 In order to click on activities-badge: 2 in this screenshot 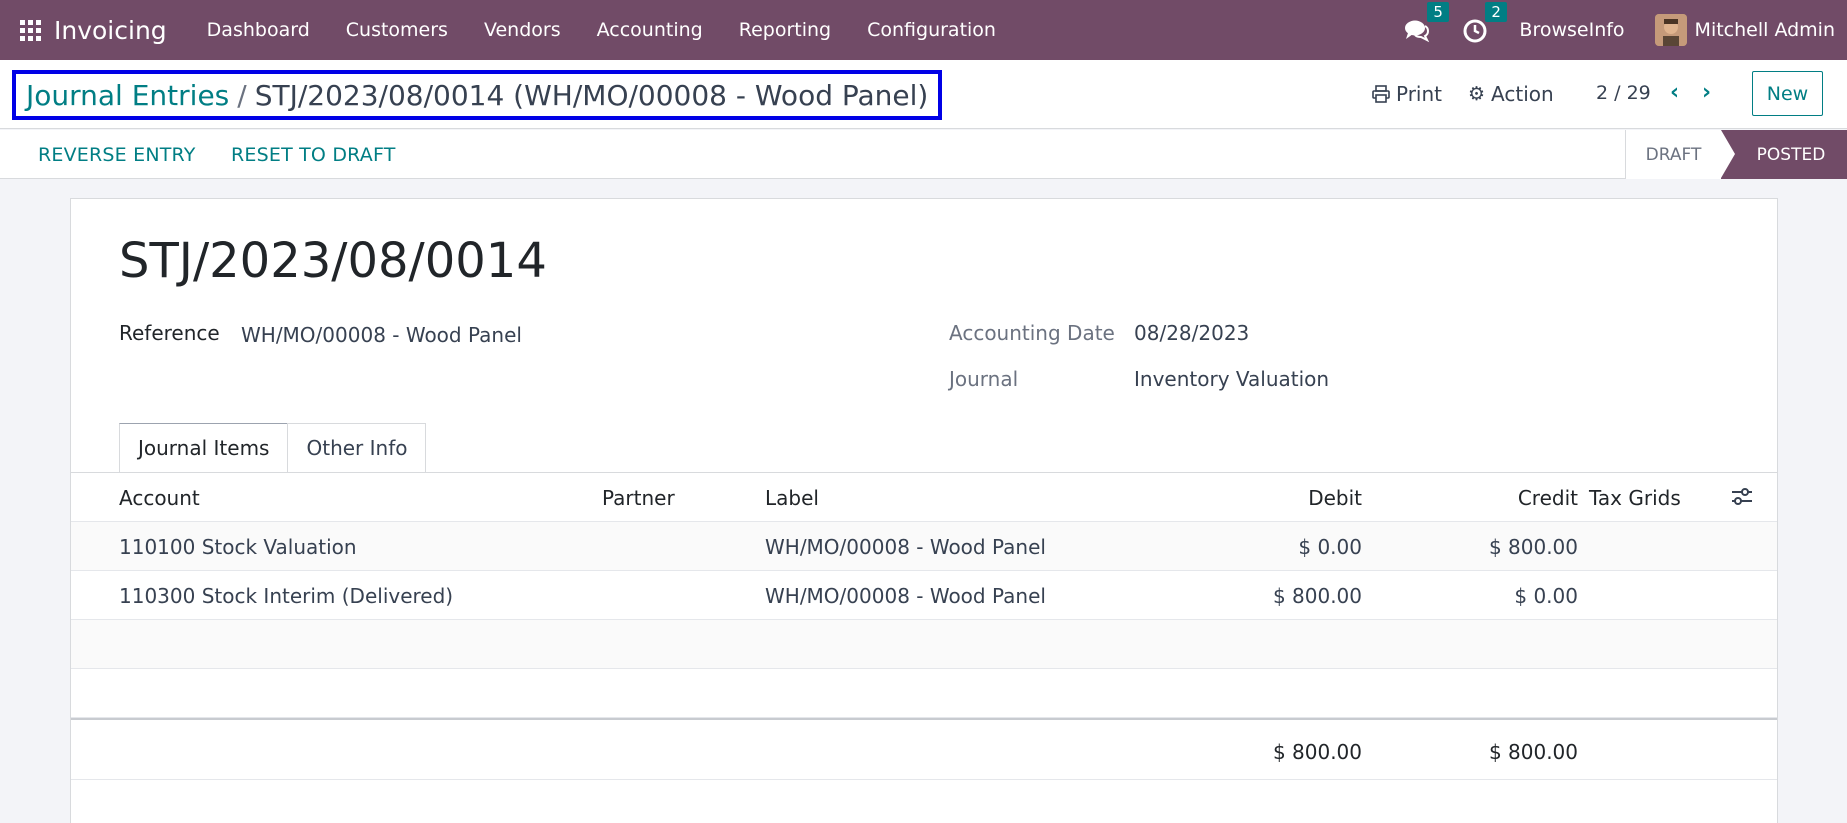, I will do `click(1496, 12)`.